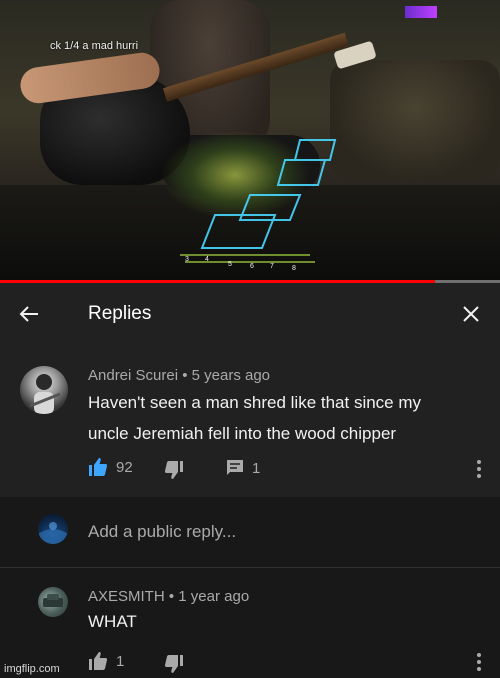  Describe the element at coordinates (120, 313) in the screenshot. I see `replies-title: Replies` at that location.